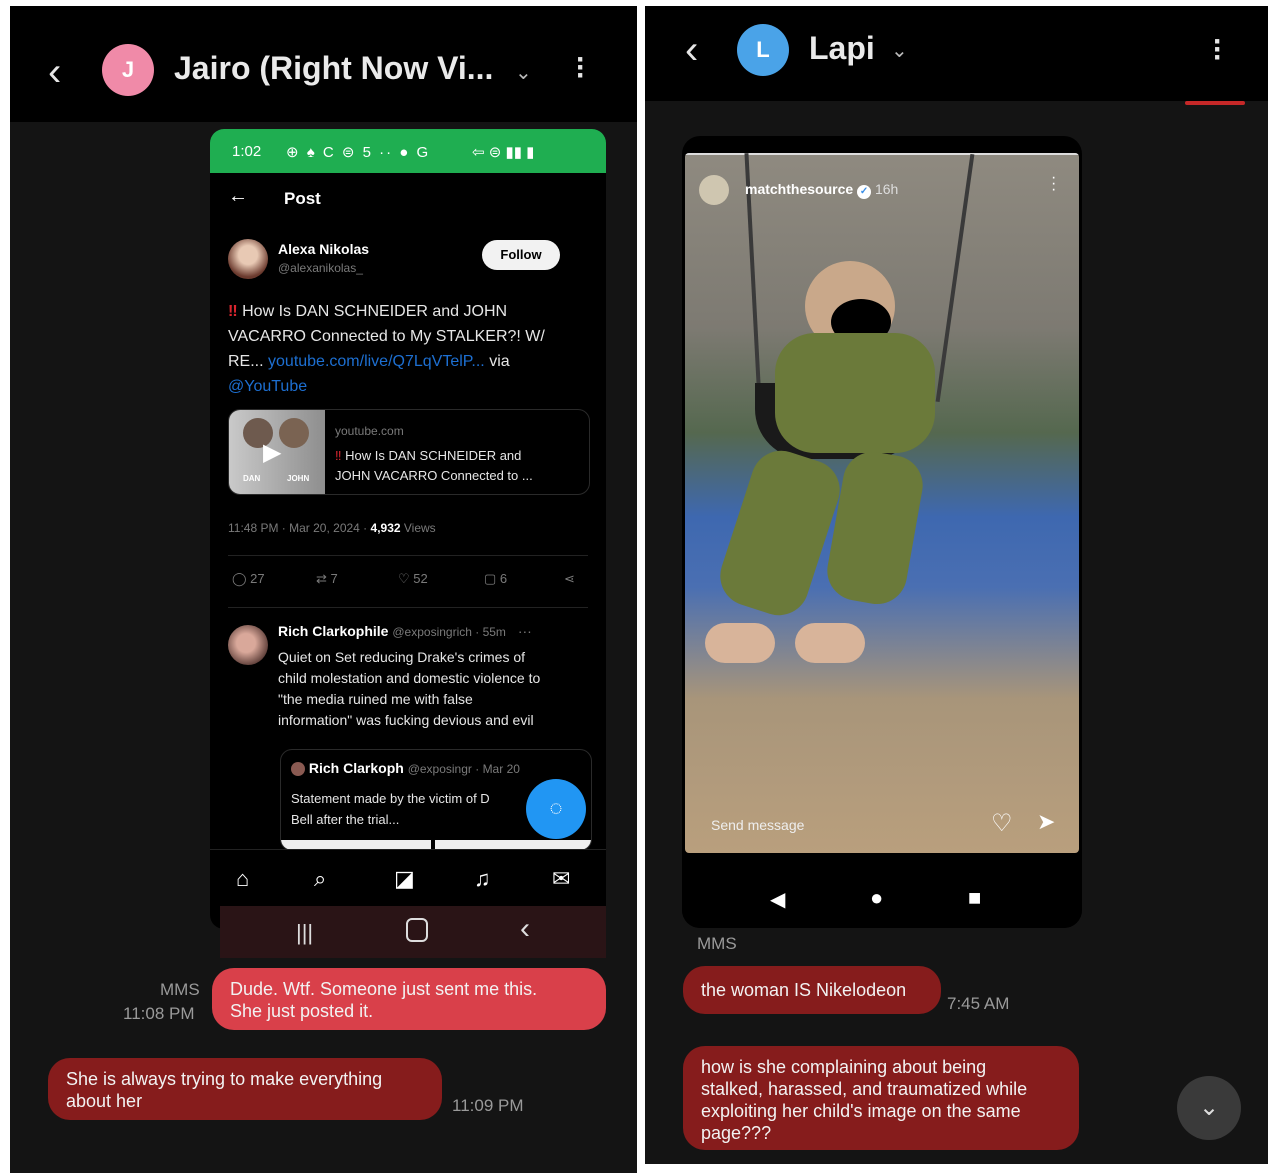 Image resolution: width=1270 pixels, height=1174 pixels. Describe the element at coordinates (855, 393) in the screenshot. I see `child-body` at that location.